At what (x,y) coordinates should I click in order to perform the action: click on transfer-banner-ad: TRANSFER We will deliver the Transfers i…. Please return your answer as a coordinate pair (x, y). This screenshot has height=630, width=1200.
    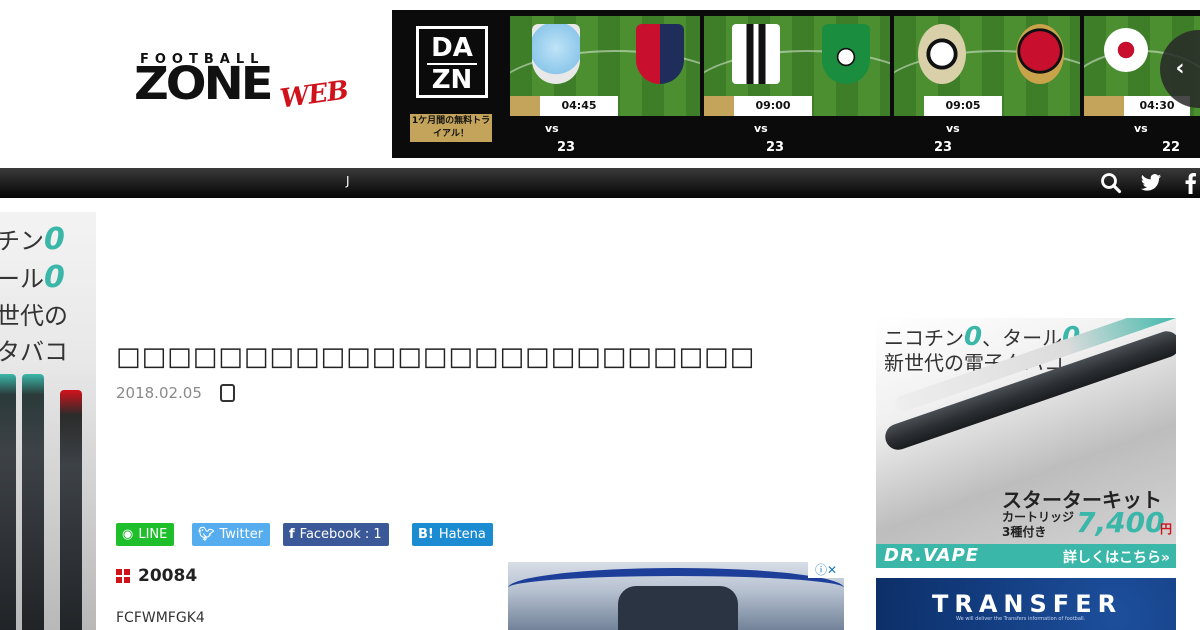
    Looking at the image, I should click on (1026, 604).